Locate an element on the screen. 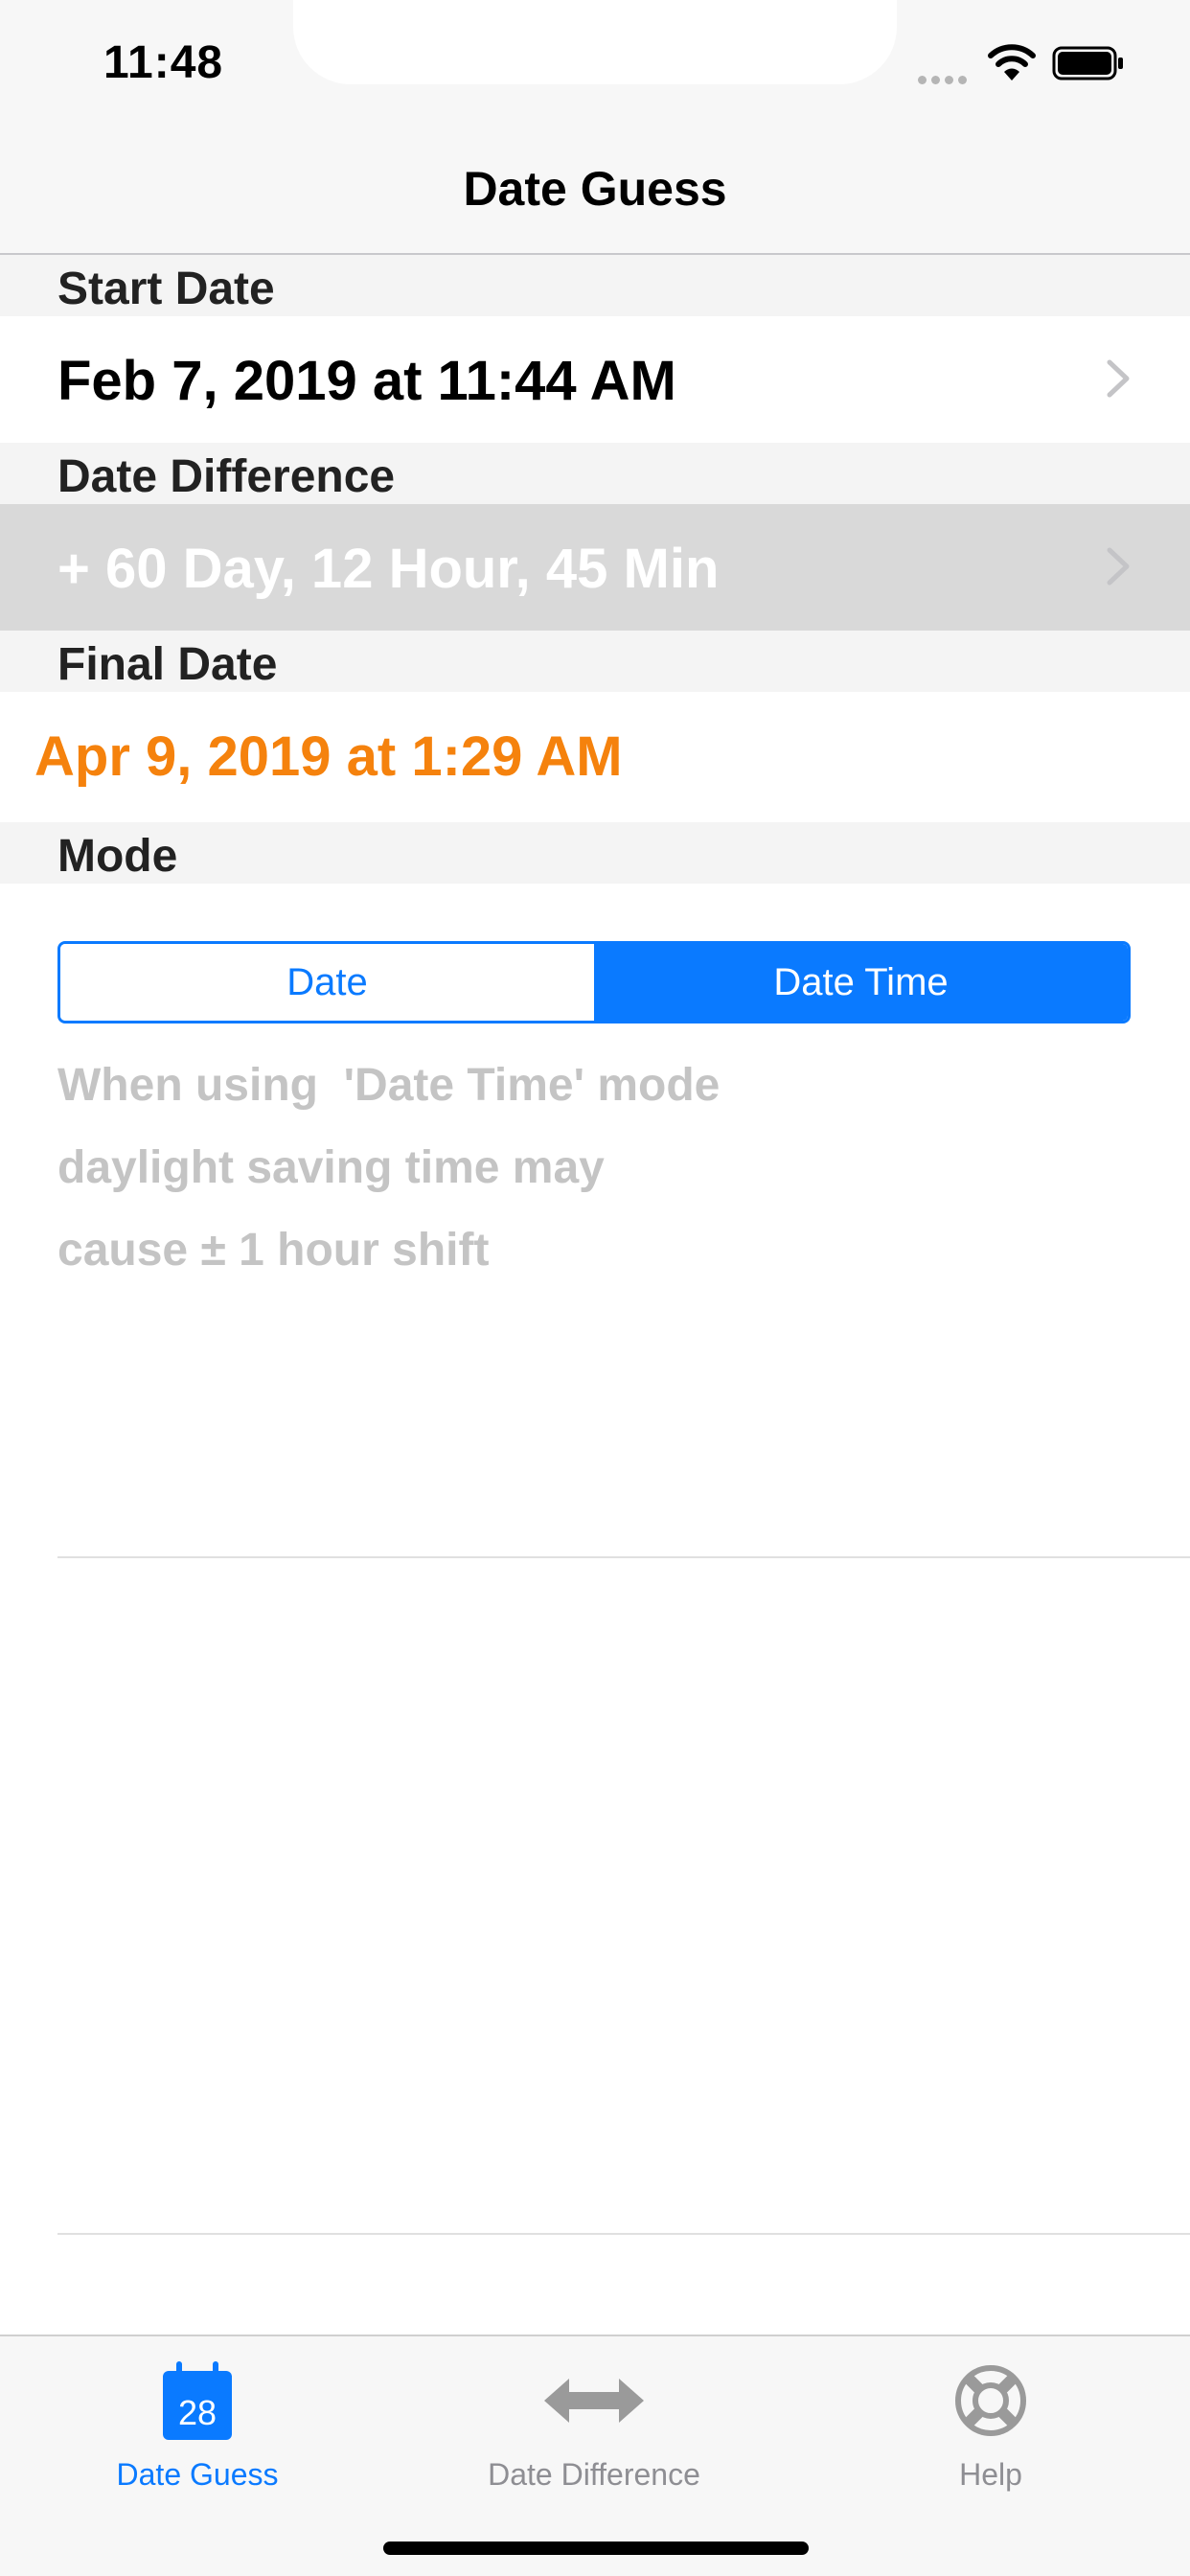 Image resolution: width=1190 pixels, height=2576 pixels. navigation-bar: Date Guess is located at coordinates (595, 190).